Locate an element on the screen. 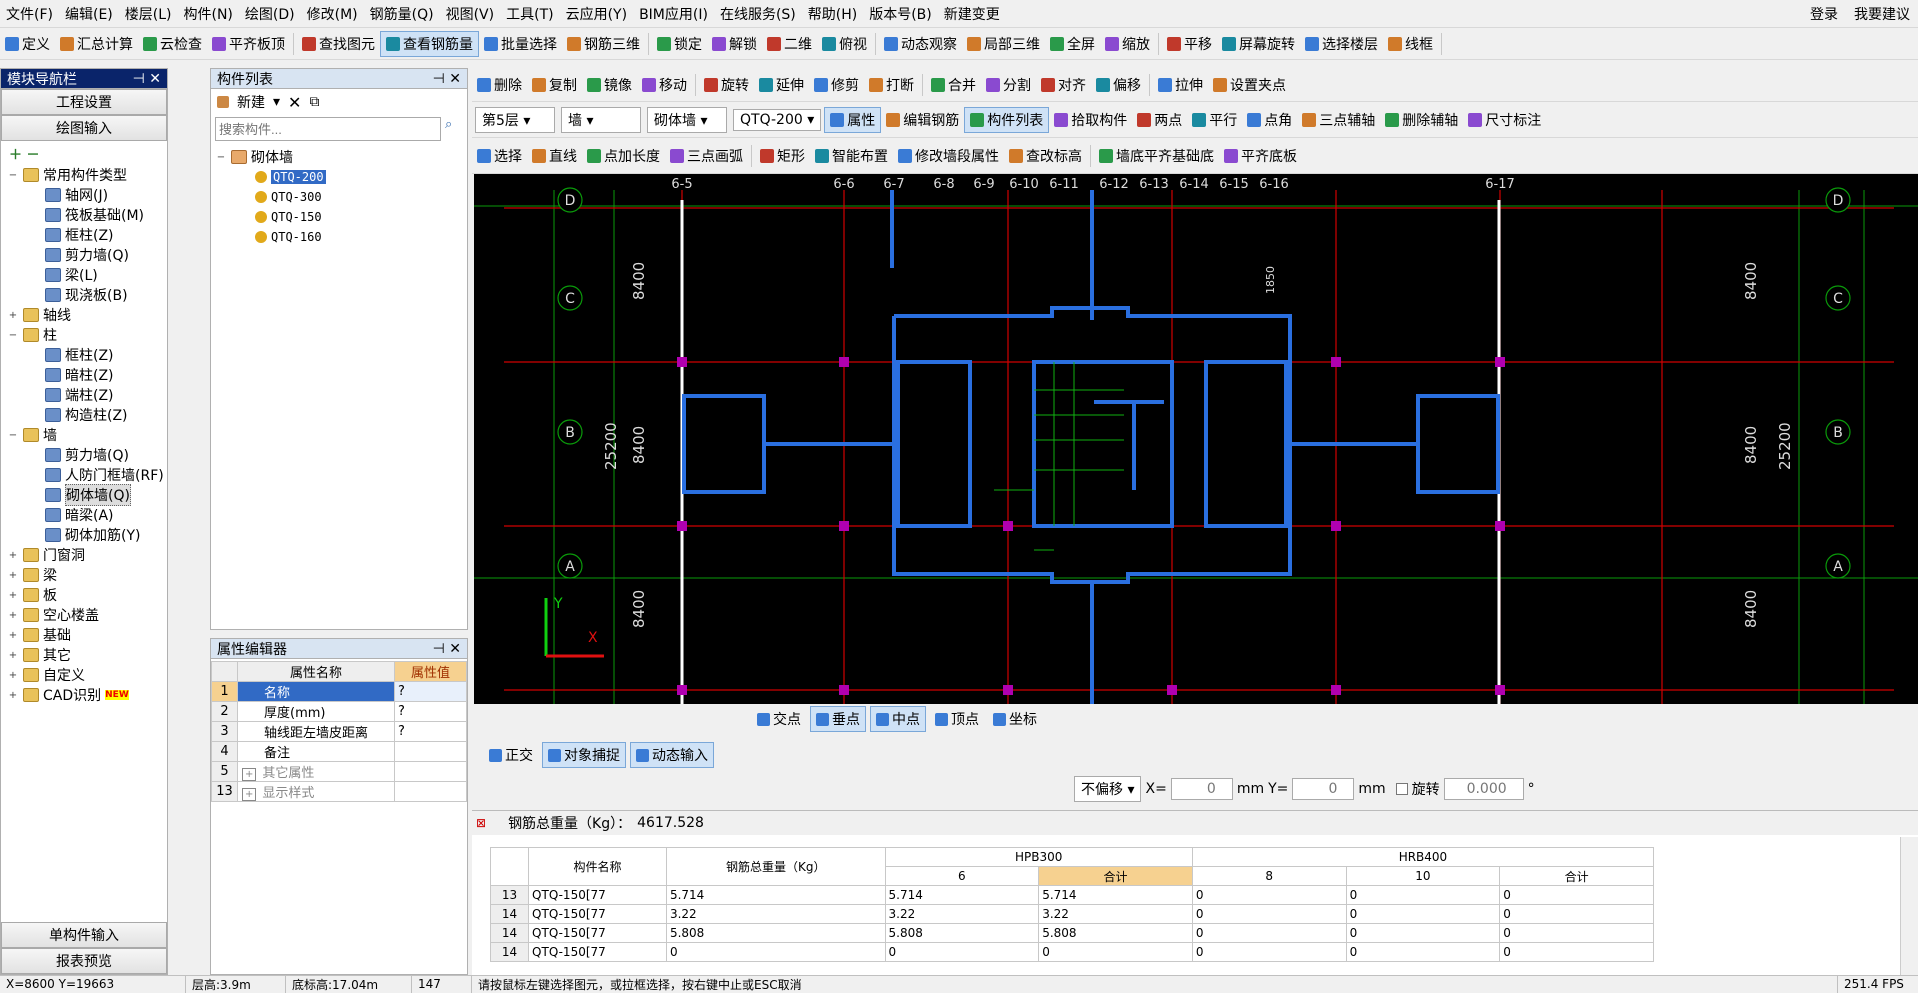  menu-item-7: 视图(V) is located at coordinates (470, 14).